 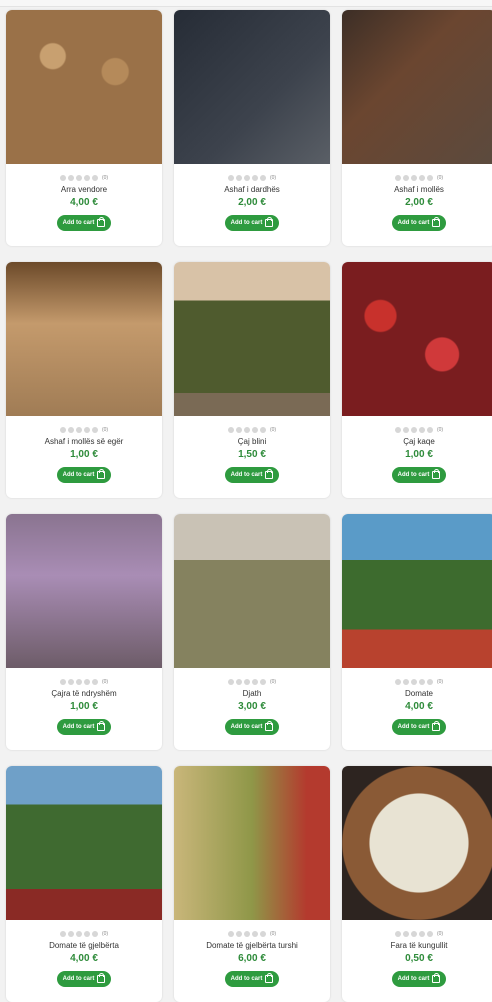 I want to click on product-name: Ashaf i dardhës, so click(x=252, y=190).